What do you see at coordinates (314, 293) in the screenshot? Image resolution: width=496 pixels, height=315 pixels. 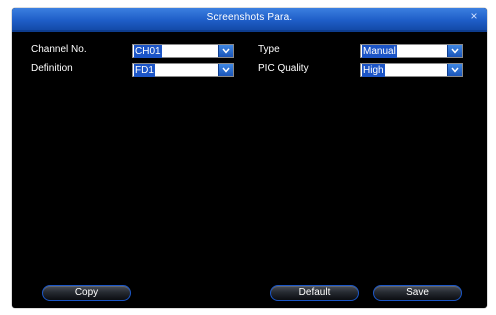 I see `default-button: Default` at bounding box center [314, 293].